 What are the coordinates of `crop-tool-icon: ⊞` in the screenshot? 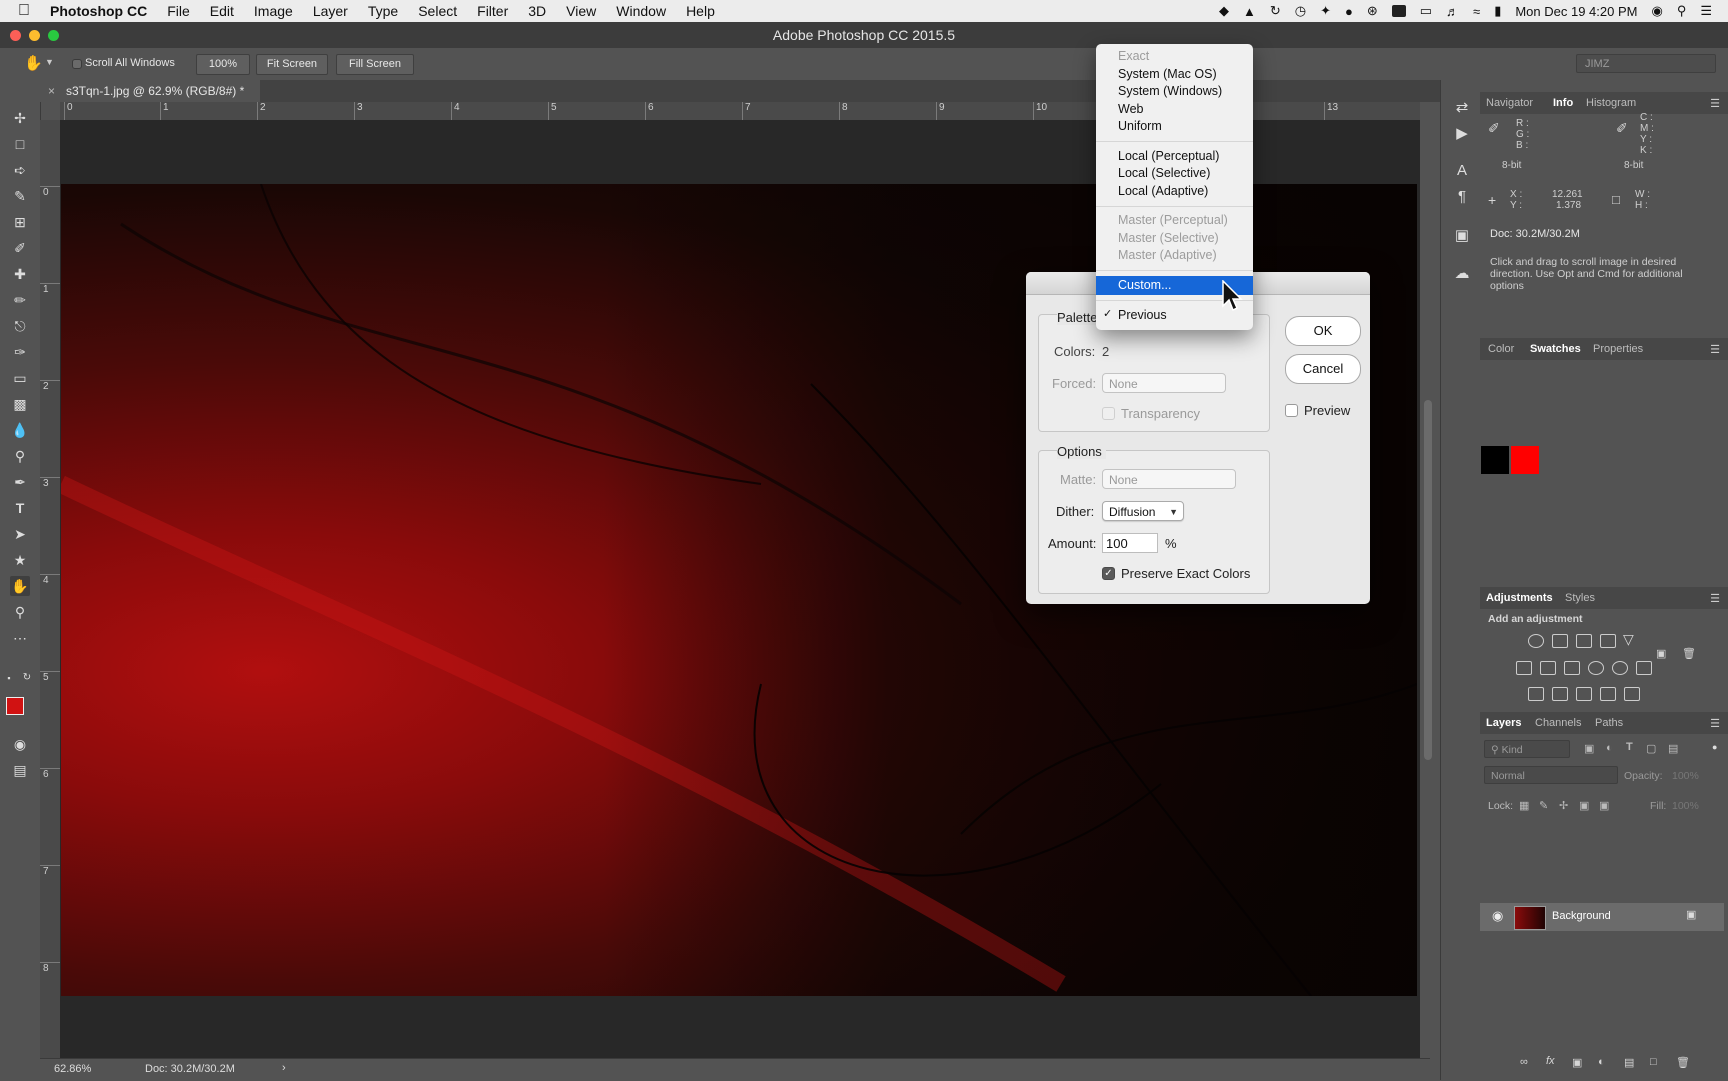 It's located at (20, 222).